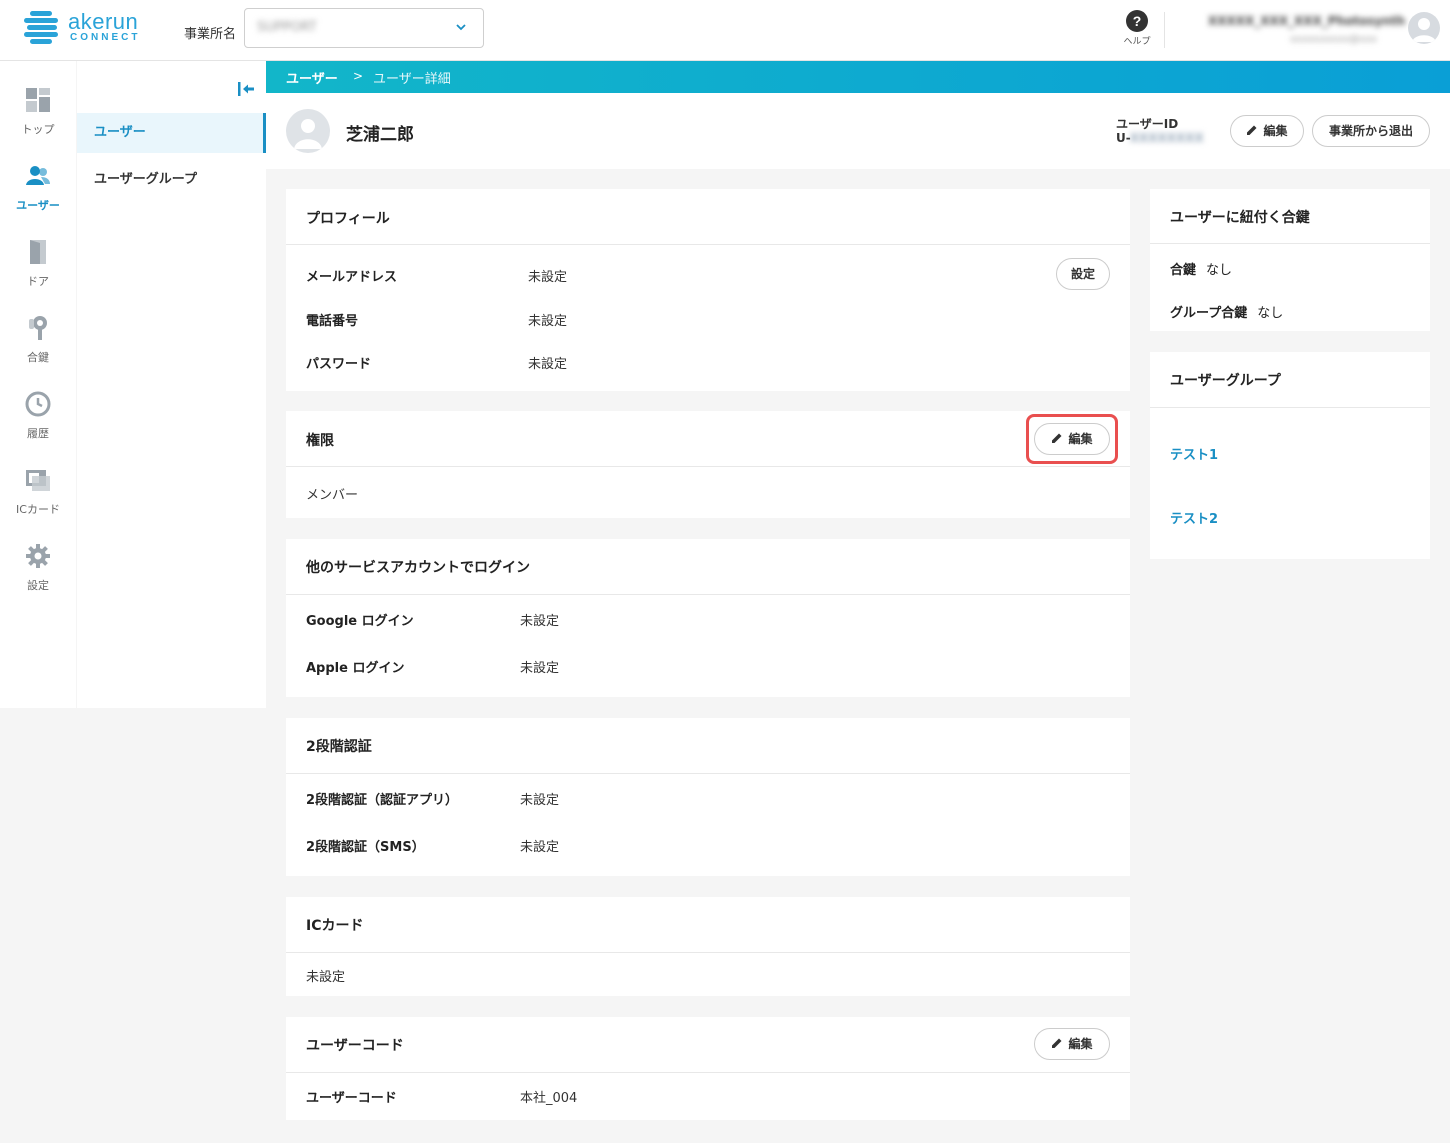 The height and width of the screenshot is (1143, 1450). I want to click on nav-doors-label: ドア, so click(38, 281).